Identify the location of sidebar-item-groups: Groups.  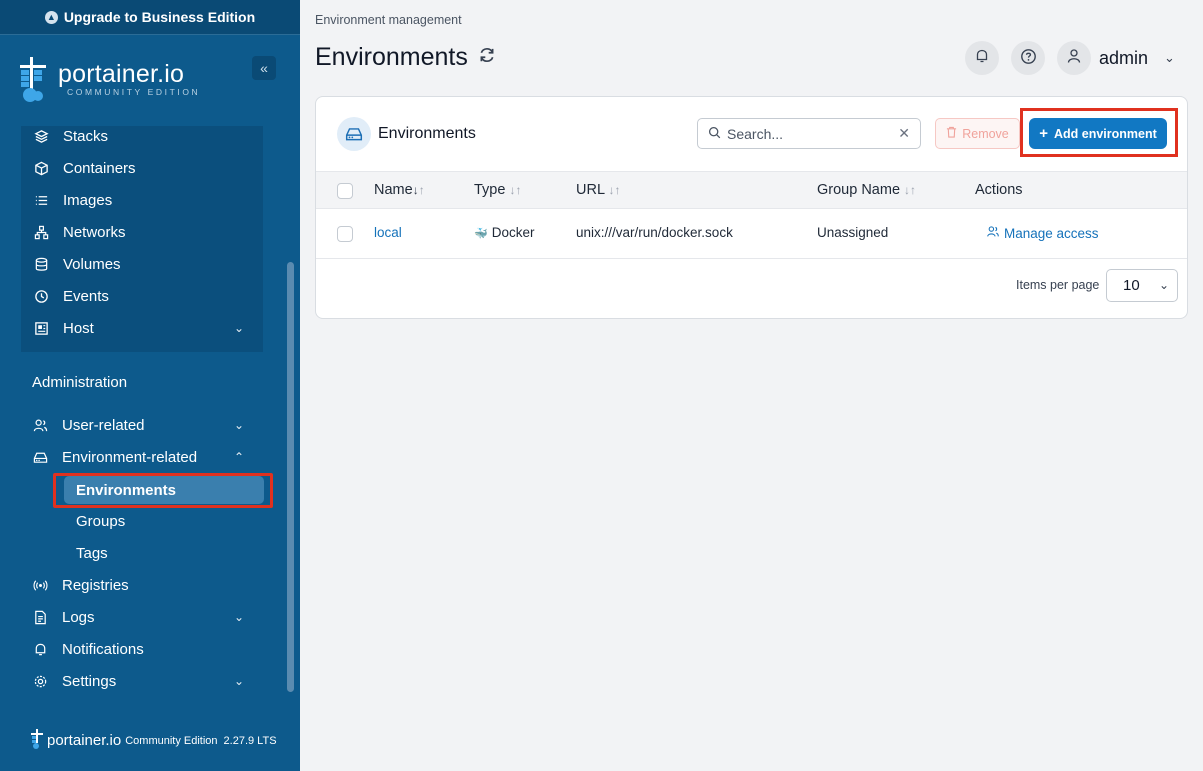
(100, 521).